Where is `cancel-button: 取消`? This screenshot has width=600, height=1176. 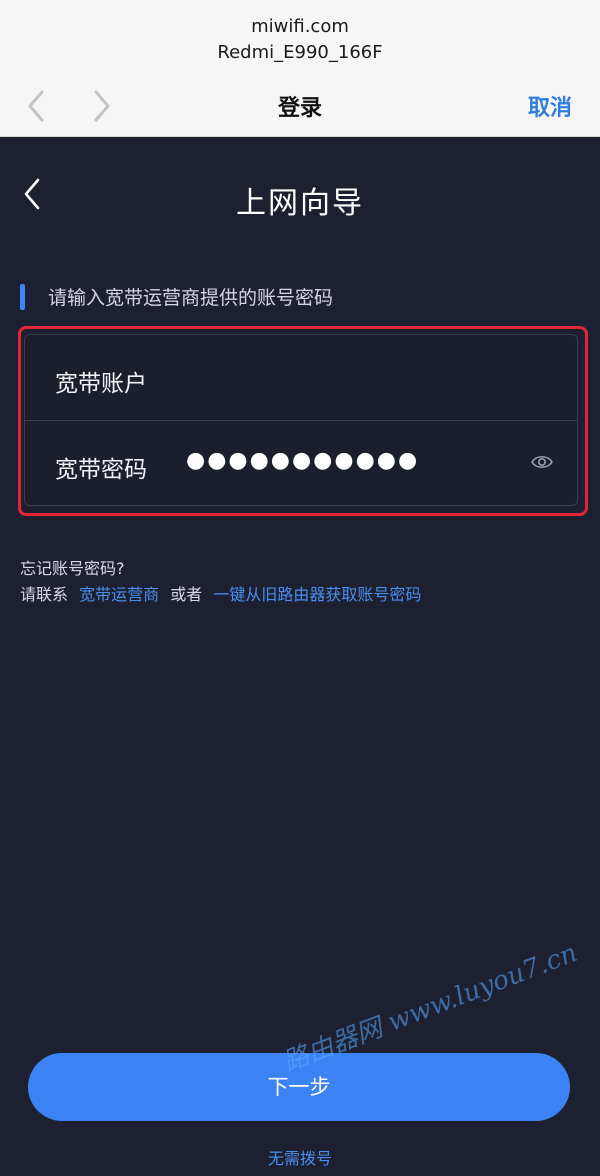
cancel-button: 取消 is located at coordinates (550, 106).